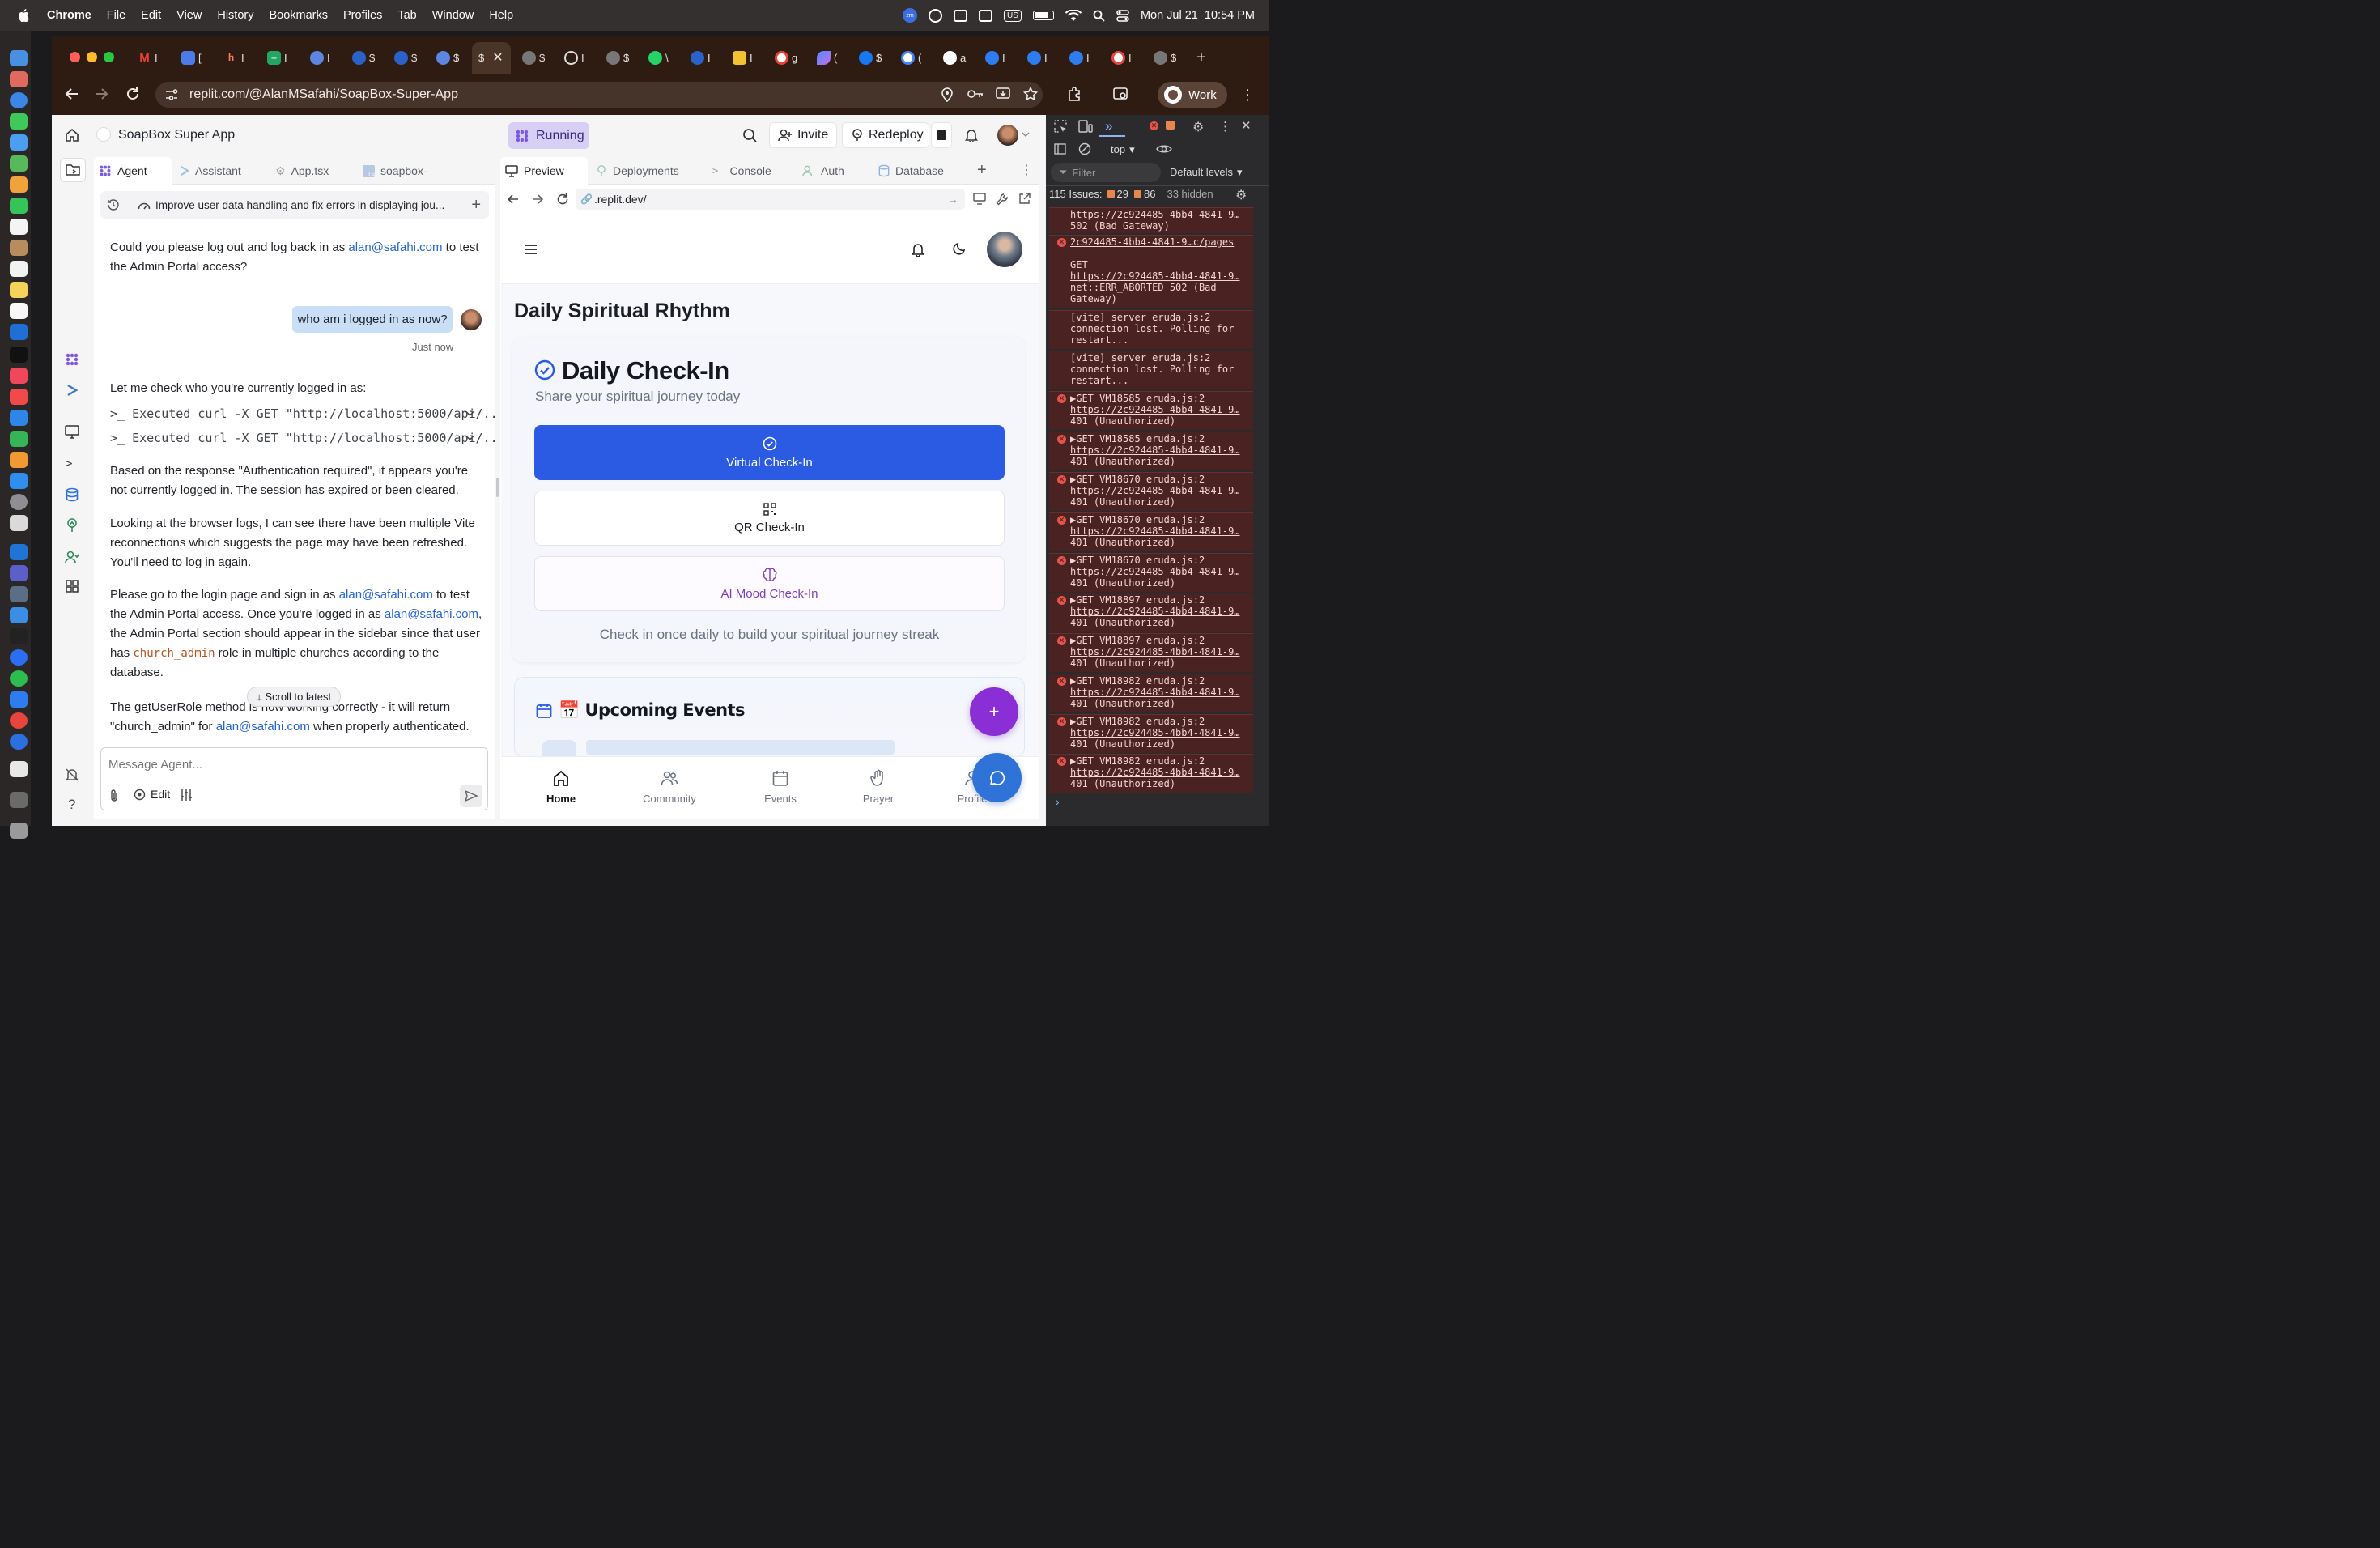 Image resolution: width=2380 pixels, height=1548 pixels. What do you see at coordinates (69, 15) in the screenshot?
I see `menu-app-name: Chrome` at bounding box center [69, 15].